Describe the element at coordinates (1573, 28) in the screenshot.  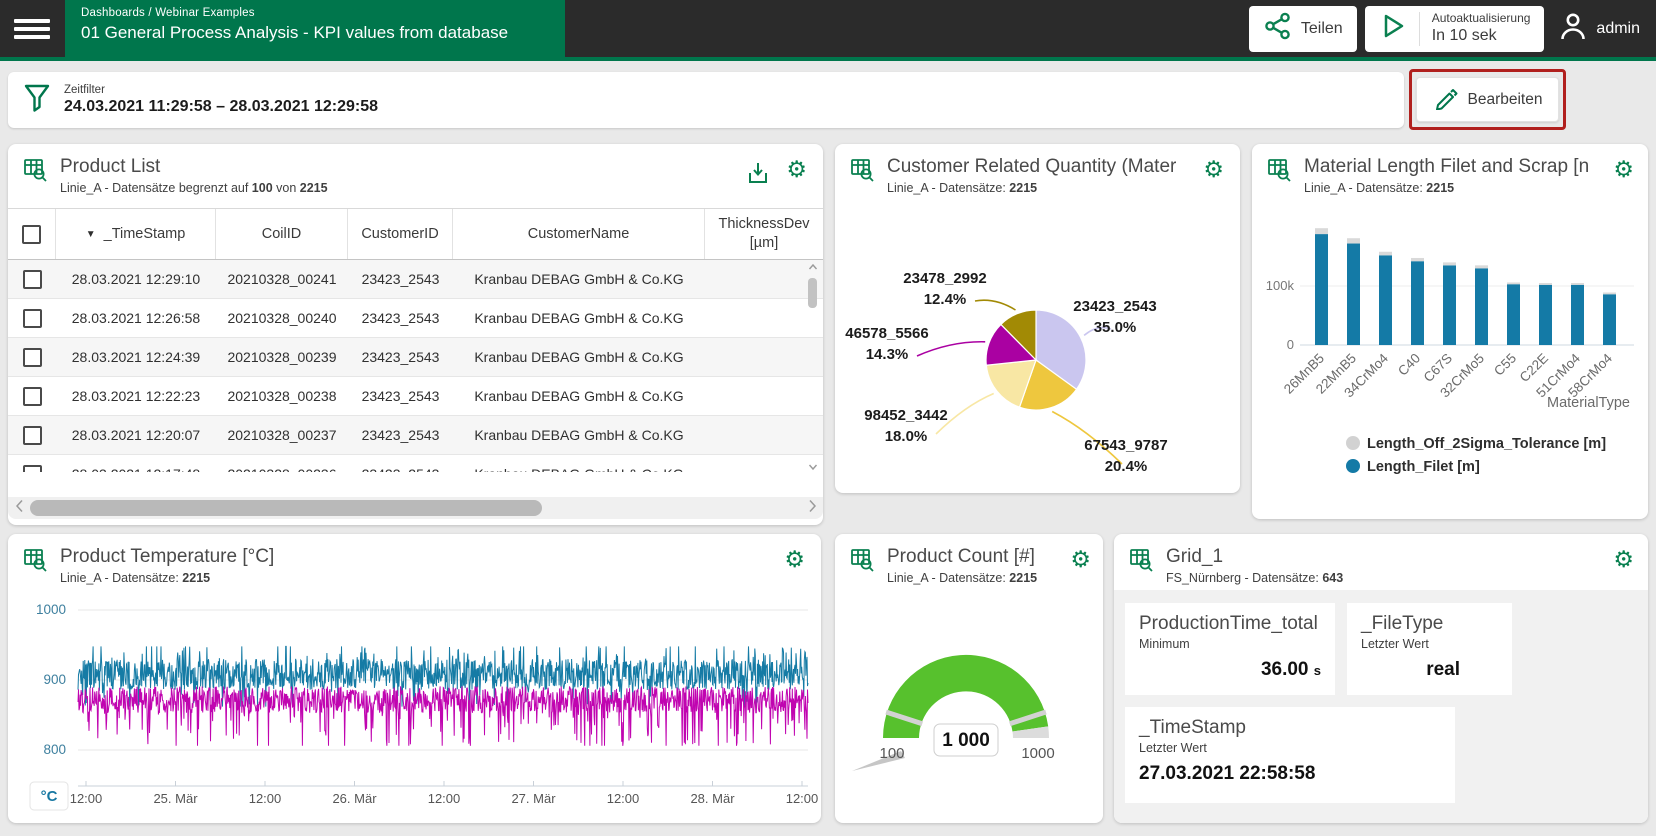
I see `user-icon` at that location.